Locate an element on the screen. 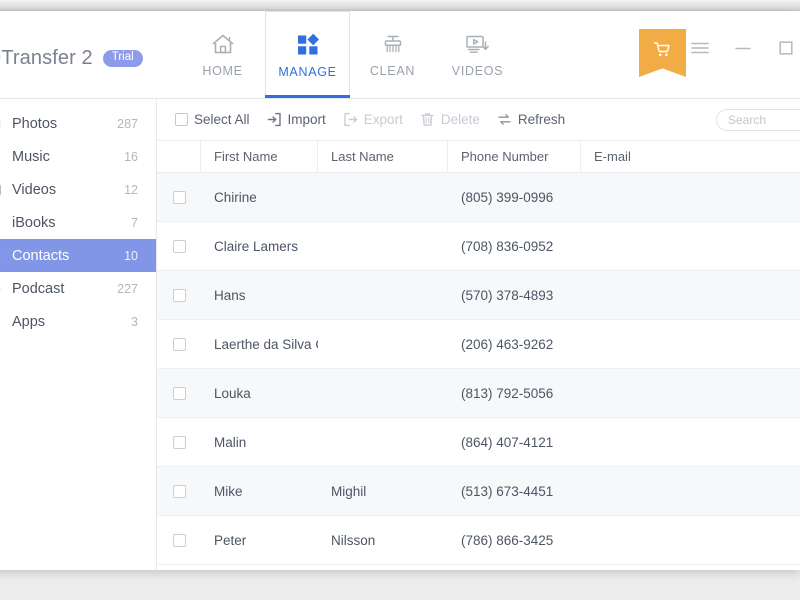 The width and height of the screenshot is (800, 600). sidebar-item-podcast-label: Podcast is located at coordinates (38, 288).